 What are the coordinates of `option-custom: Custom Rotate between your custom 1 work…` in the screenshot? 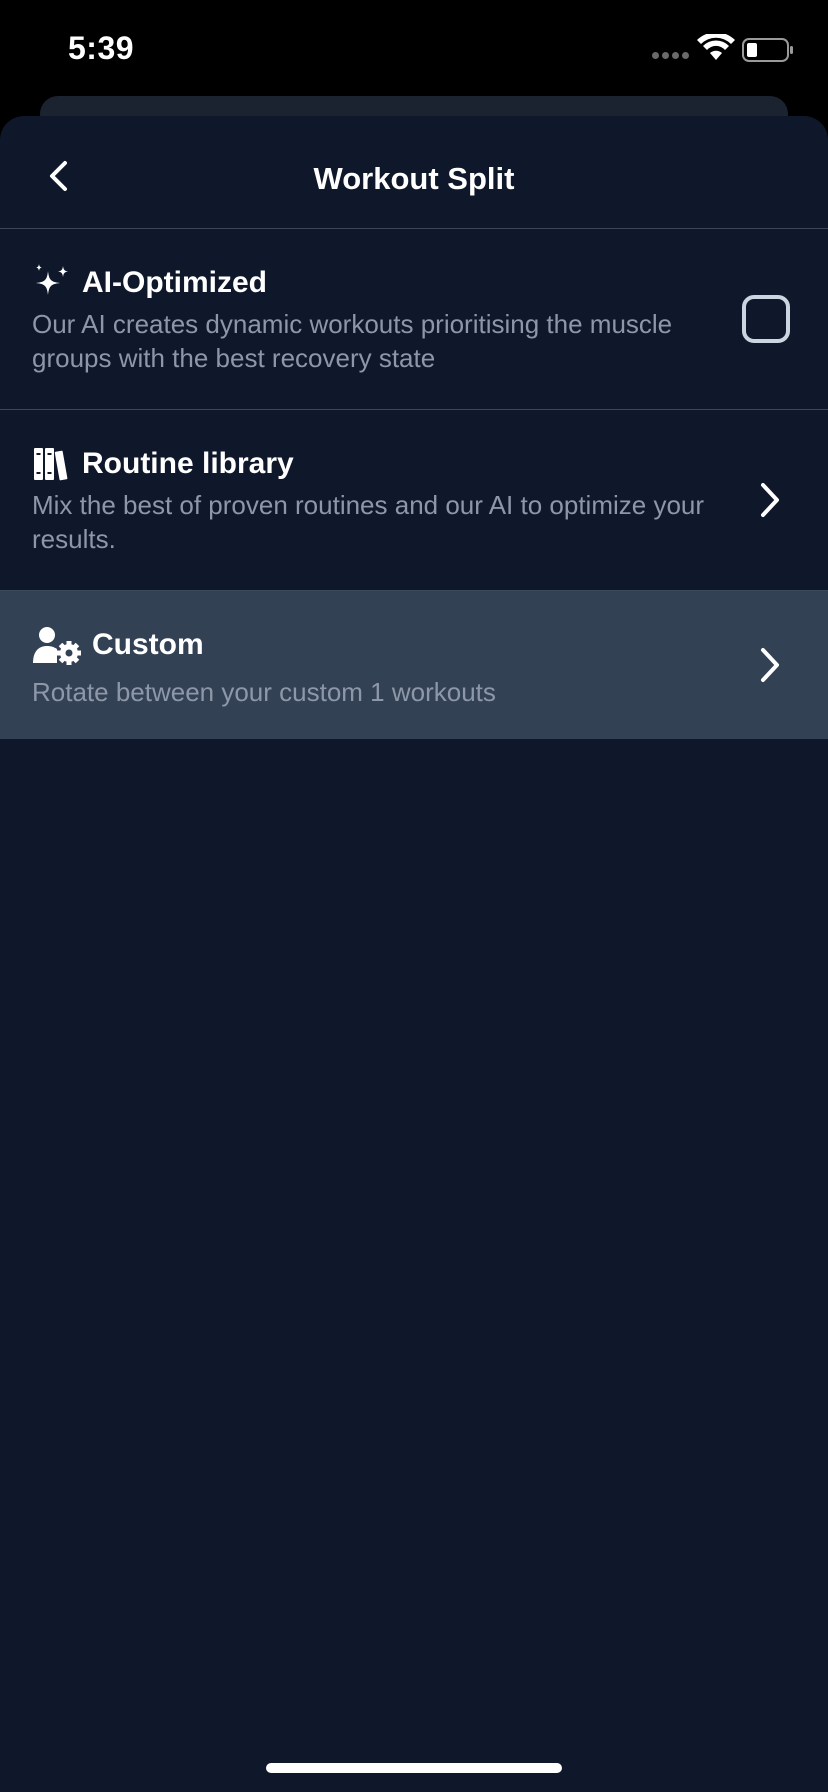 It's located at (414, 665).